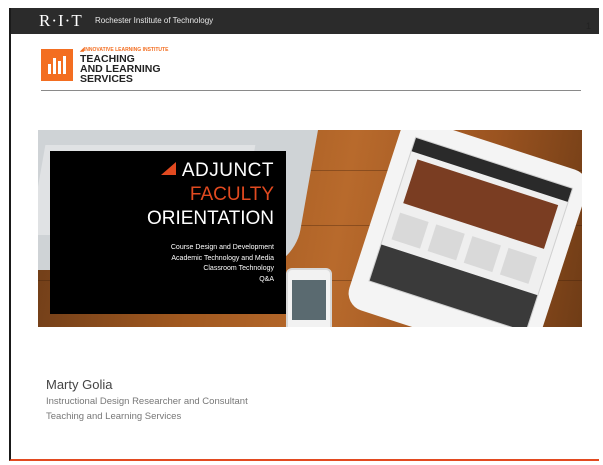  What do you see at coordinates (222, 247) in the screenshot?
I see `topic-item: Course Design and Development` at bounding box center [222, 247].